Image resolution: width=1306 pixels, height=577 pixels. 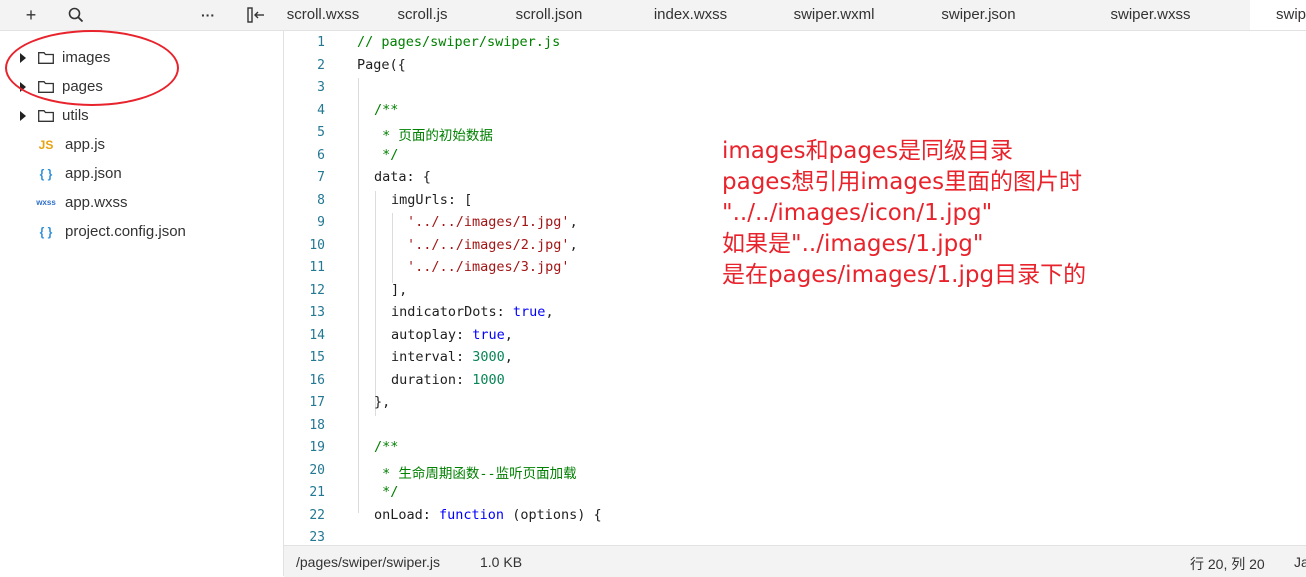 I want to click on line-number: 13, so click(x=317, y=312).